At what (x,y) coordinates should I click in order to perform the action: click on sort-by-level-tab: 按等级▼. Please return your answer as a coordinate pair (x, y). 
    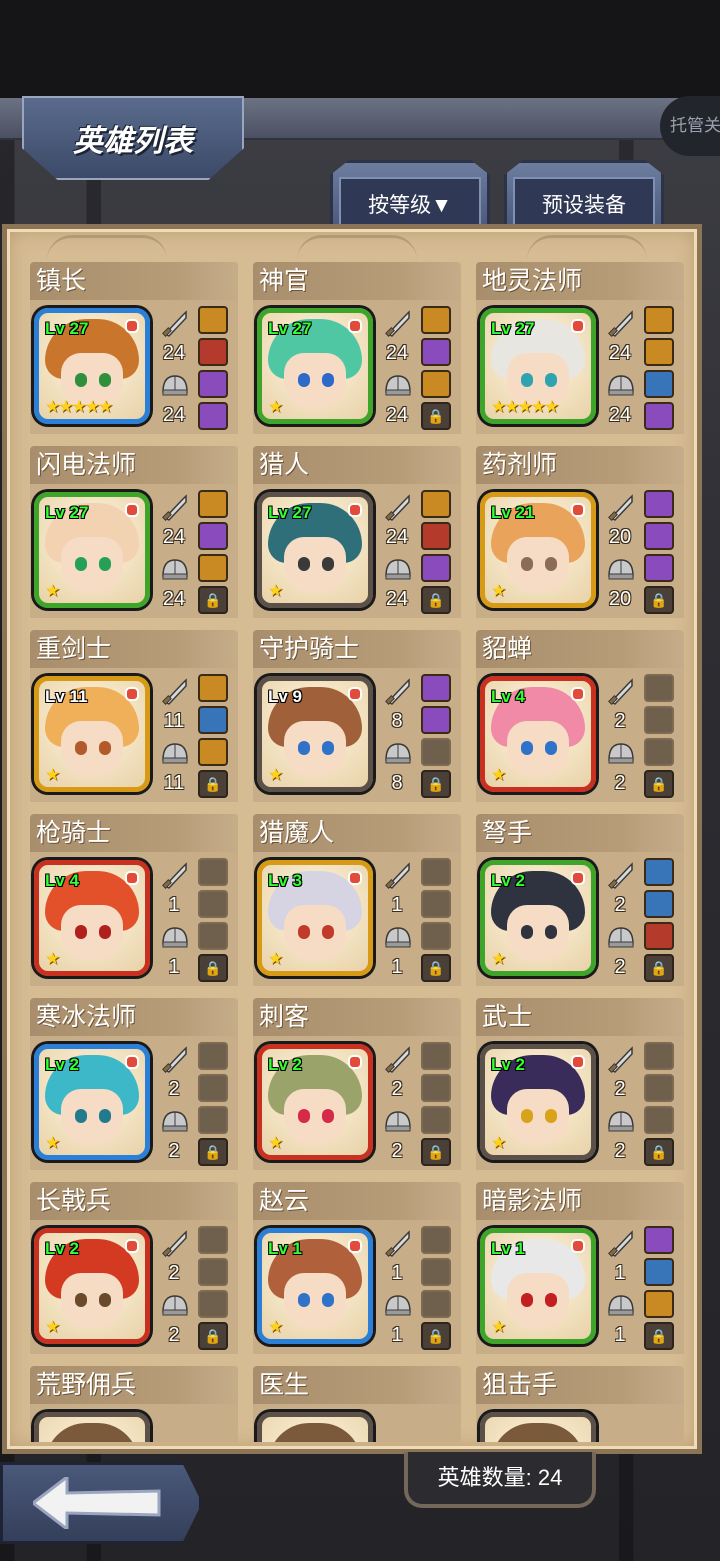
    Looking at the image, I should click on (410, 194).